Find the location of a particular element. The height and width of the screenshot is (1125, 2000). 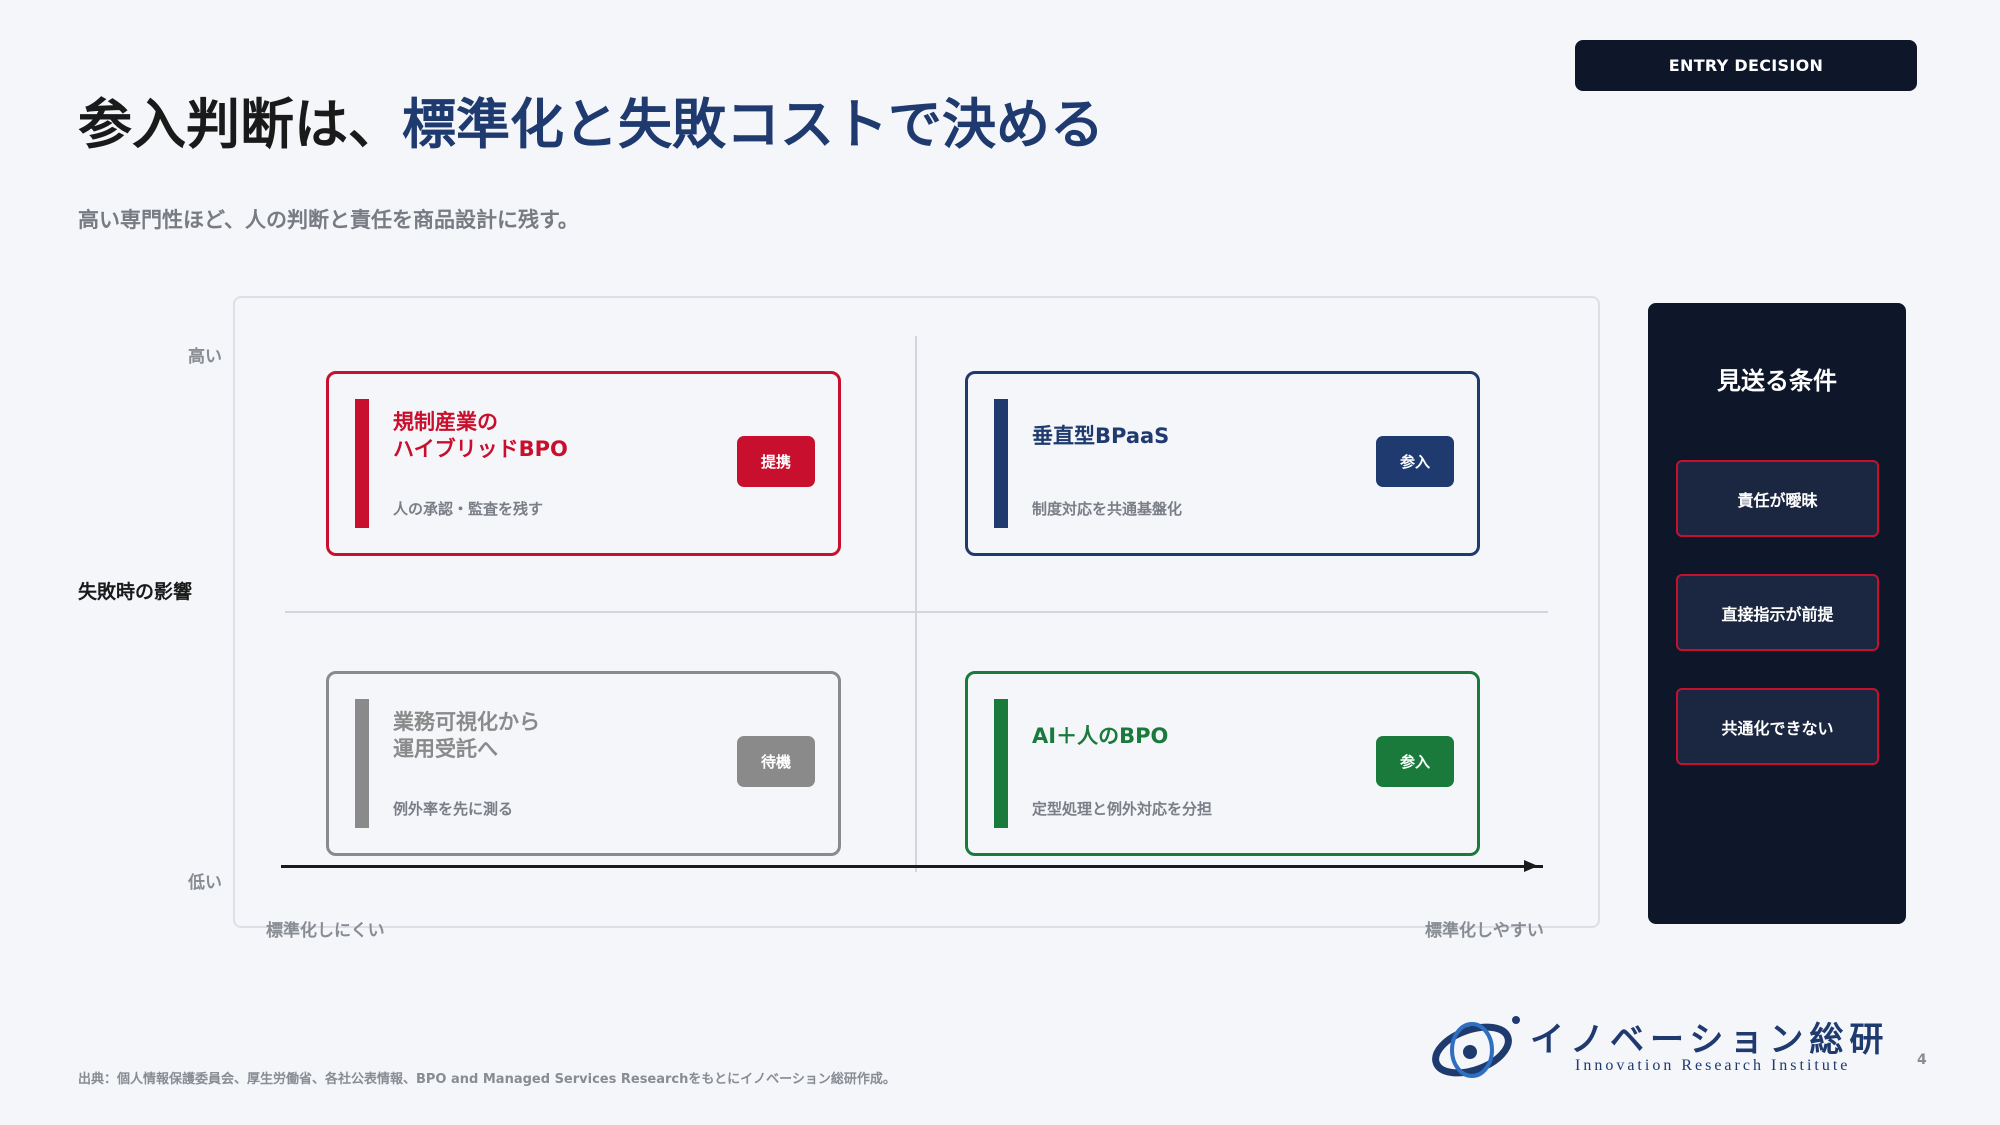

page-title: 参入判断は、標準化と失敗コストで決める is located at coordinates (591, 119).